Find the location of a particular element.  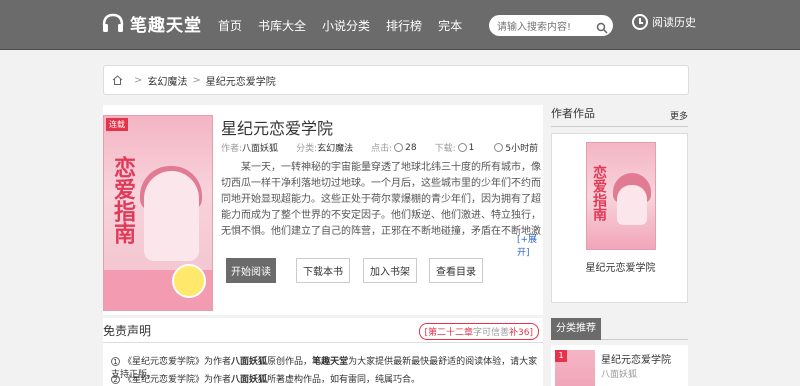

expand-description-link: [+展开] is located at coordinates (530, 245).